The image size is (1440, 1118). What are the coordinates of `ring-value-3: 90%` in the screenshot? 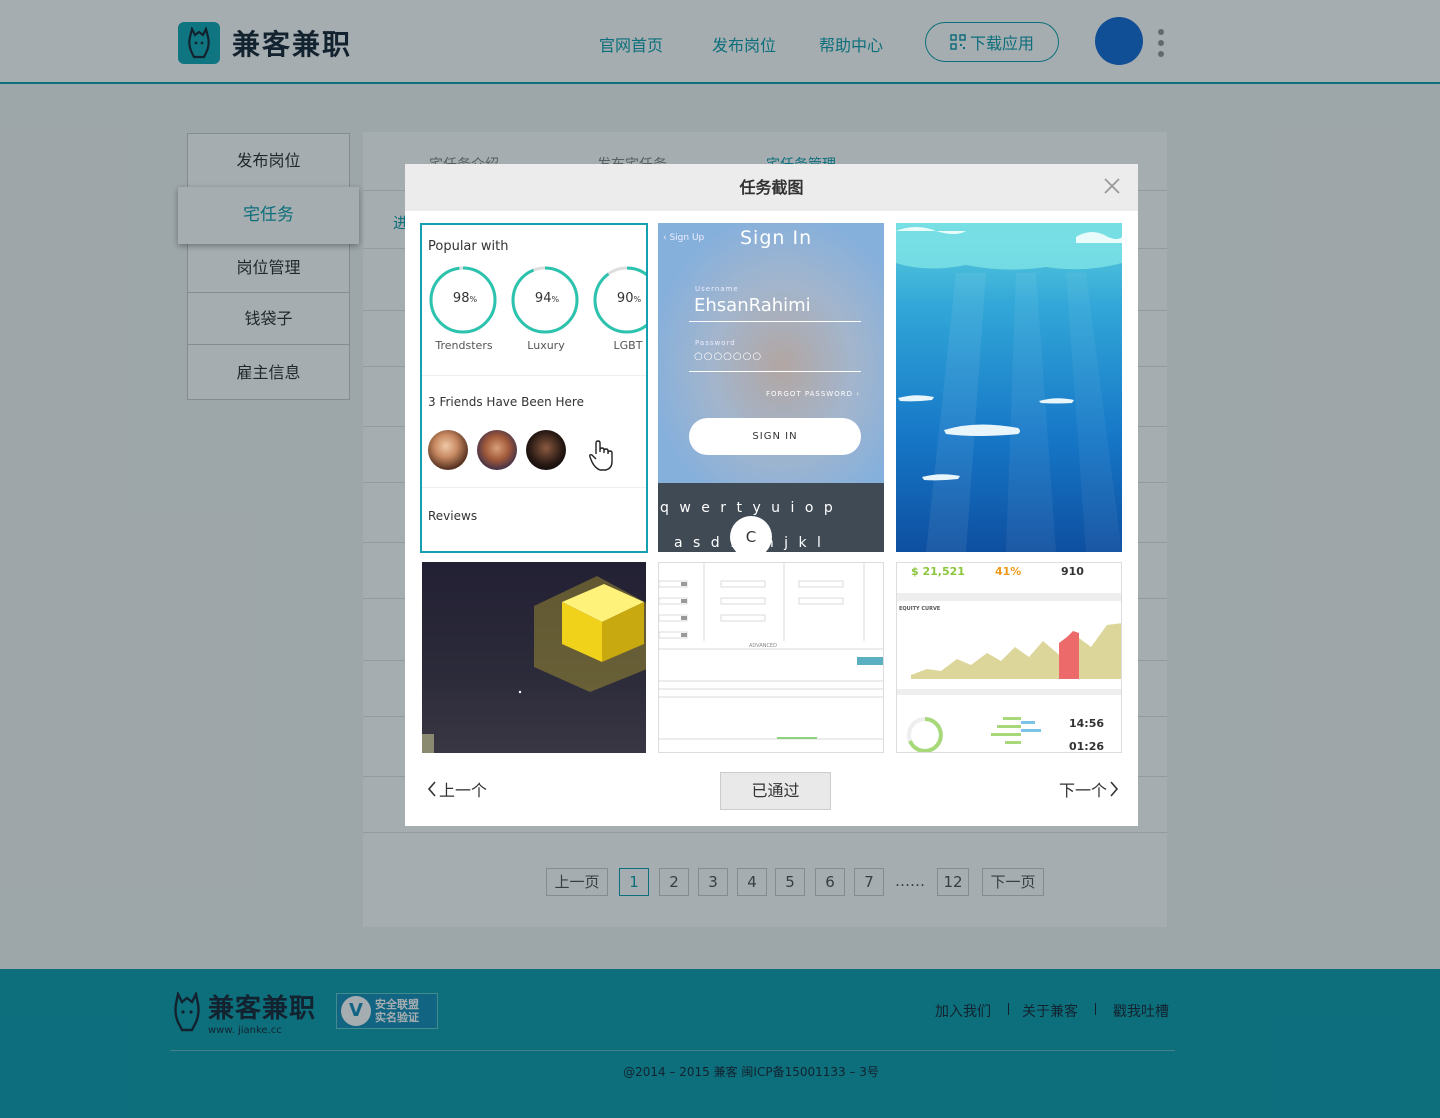 It's located at (629, 298).